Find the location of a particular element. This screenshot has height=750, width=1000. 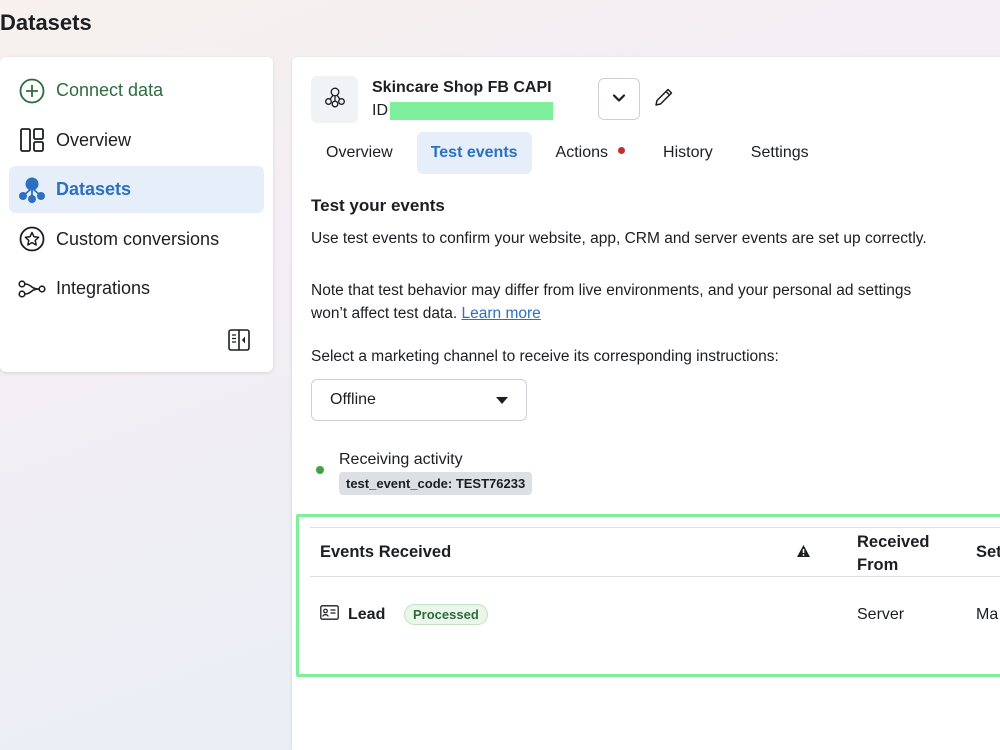

sidebar-item-label: Custom conversions is located at coordinates (138, 238).